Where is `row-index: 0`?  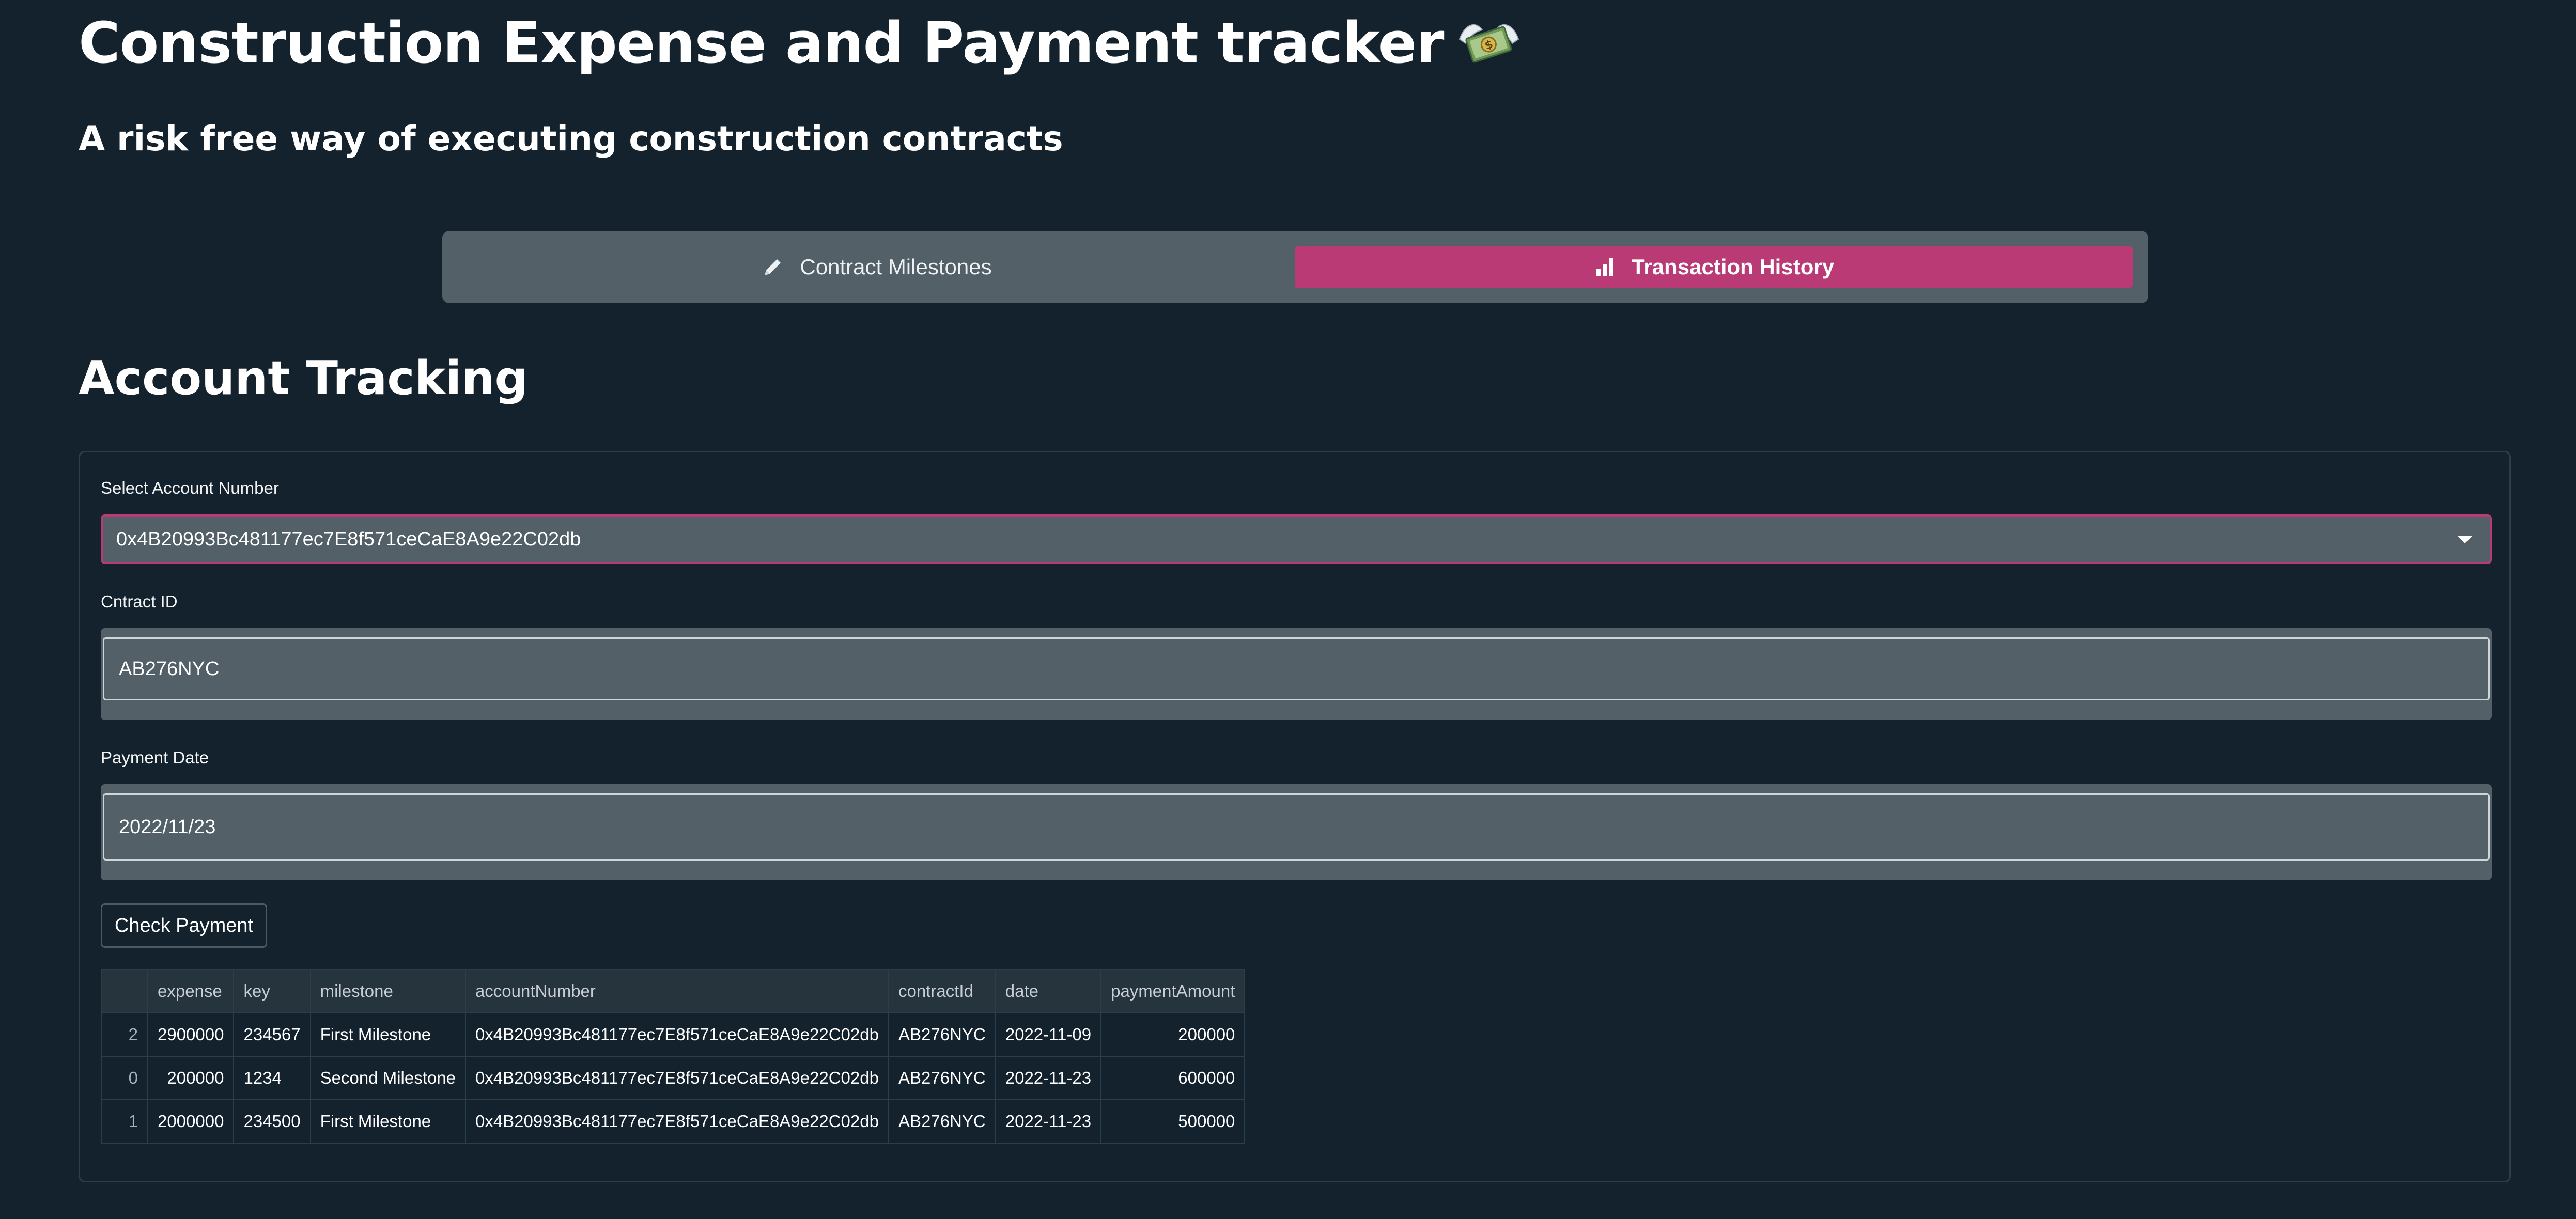
row-index: 0 is located at coordinates (124, 1078).